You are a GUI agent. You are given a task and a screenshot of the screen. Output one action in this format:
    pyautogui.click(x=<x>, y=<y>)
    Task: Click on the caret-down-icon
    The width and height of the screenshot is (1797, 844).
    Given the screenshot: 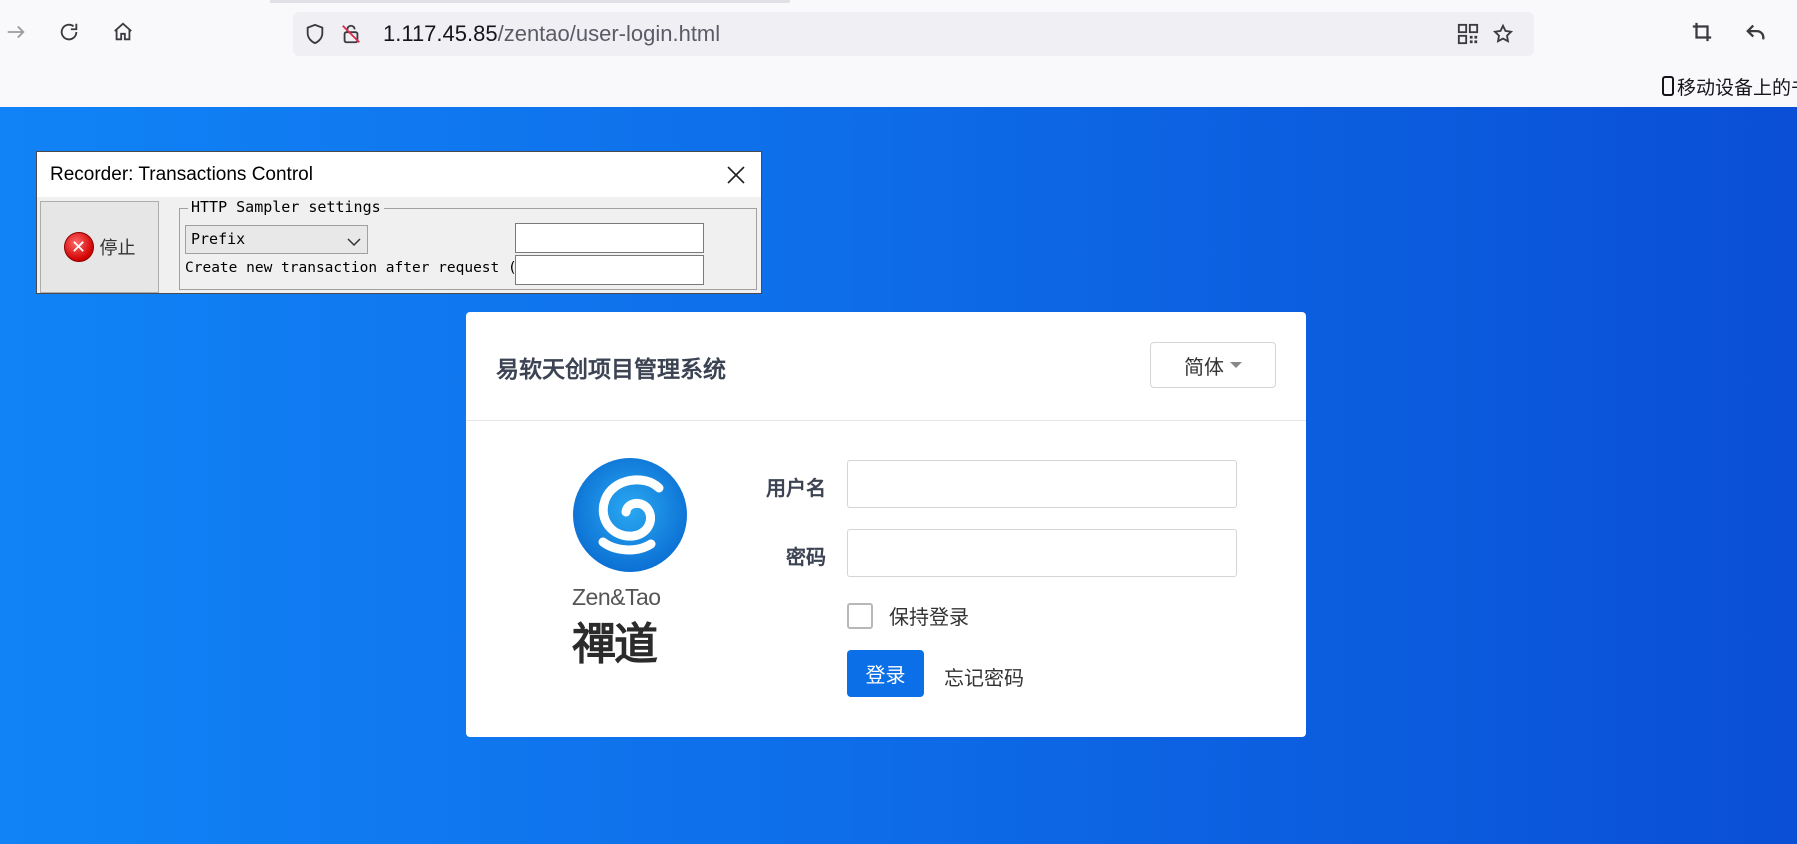 What is the action you would take?
    pyautogui.click(x=1236, y=365)
    